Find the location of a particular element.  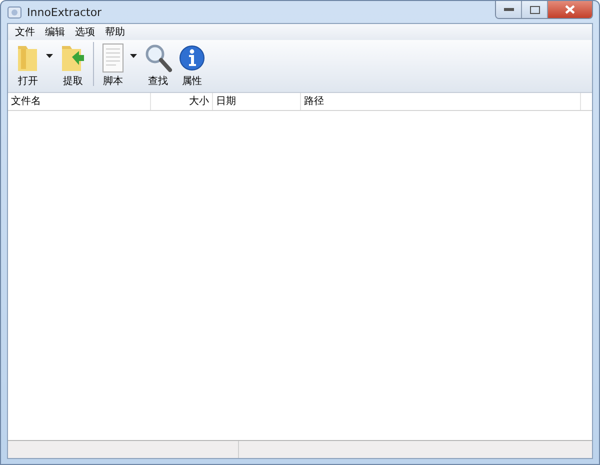

app-icon is located at coordinates (15, 12).